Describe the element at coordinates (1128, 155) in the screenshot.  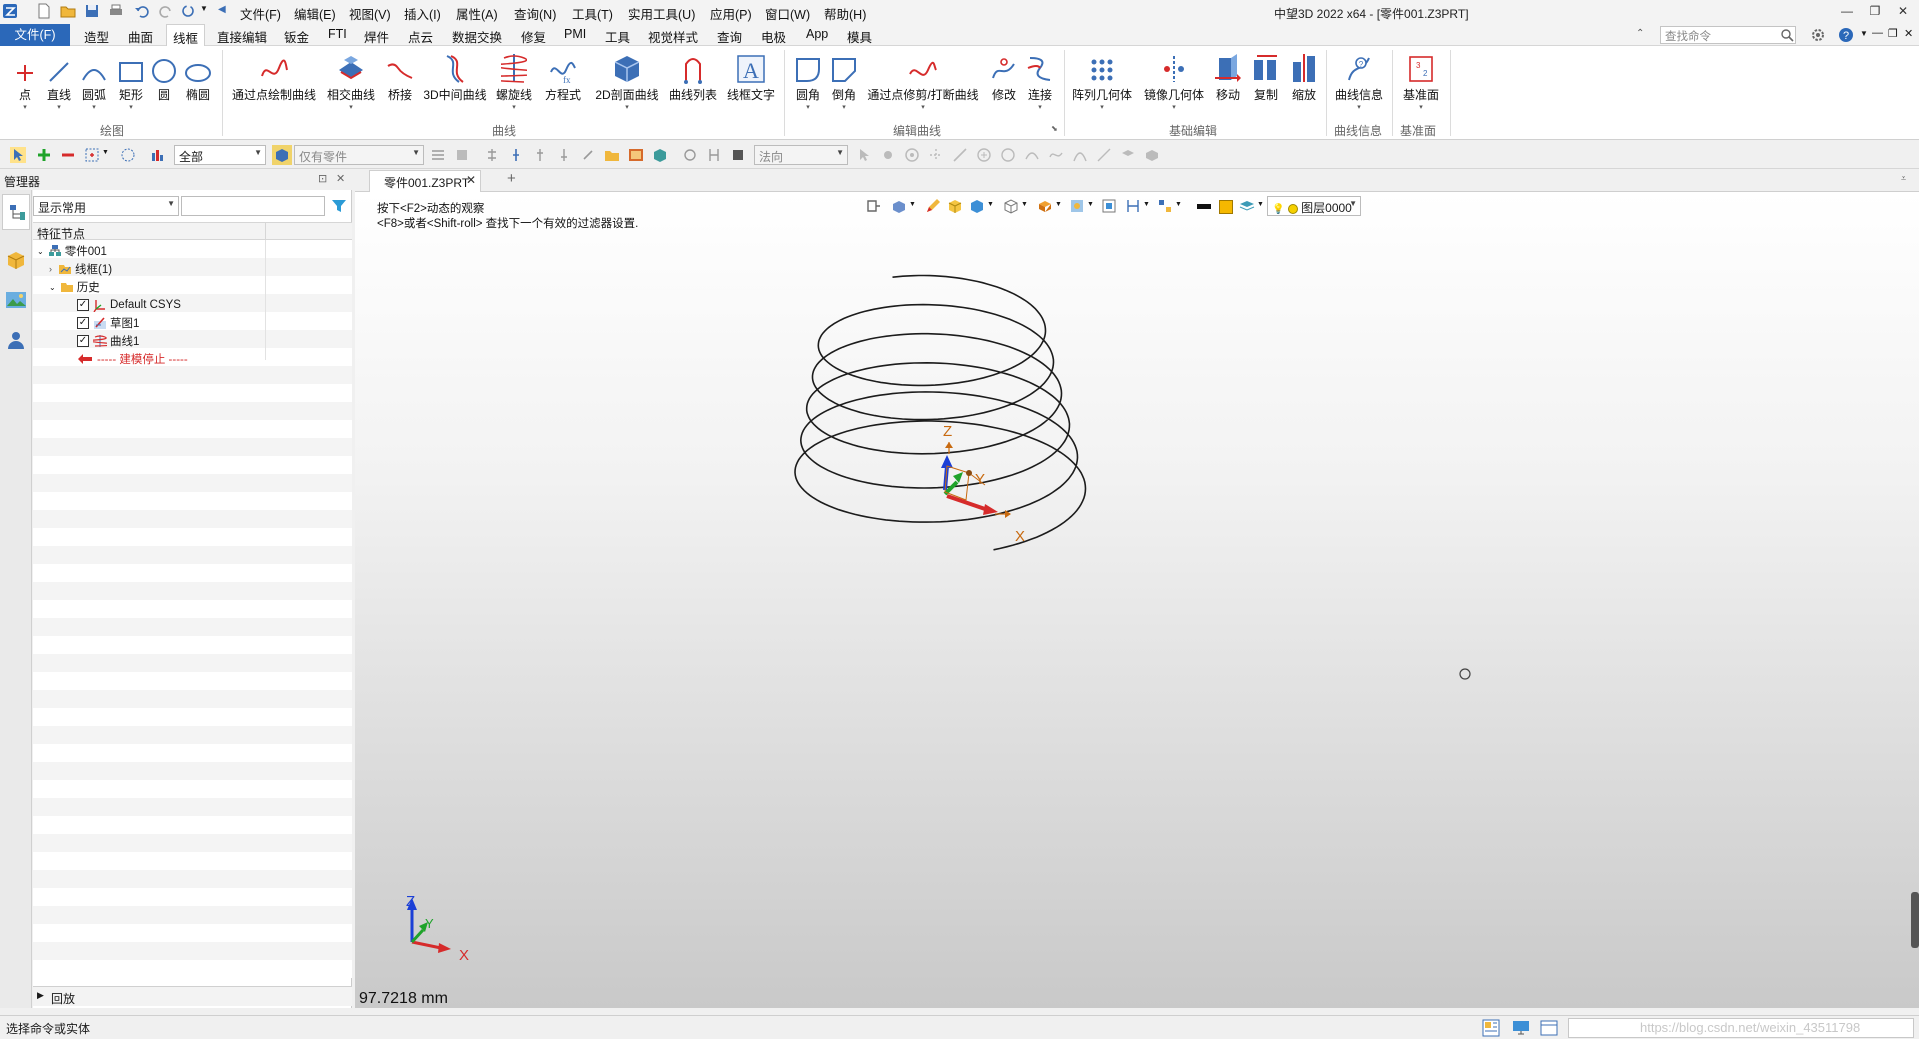
I see `snap-face-icon` at that location.